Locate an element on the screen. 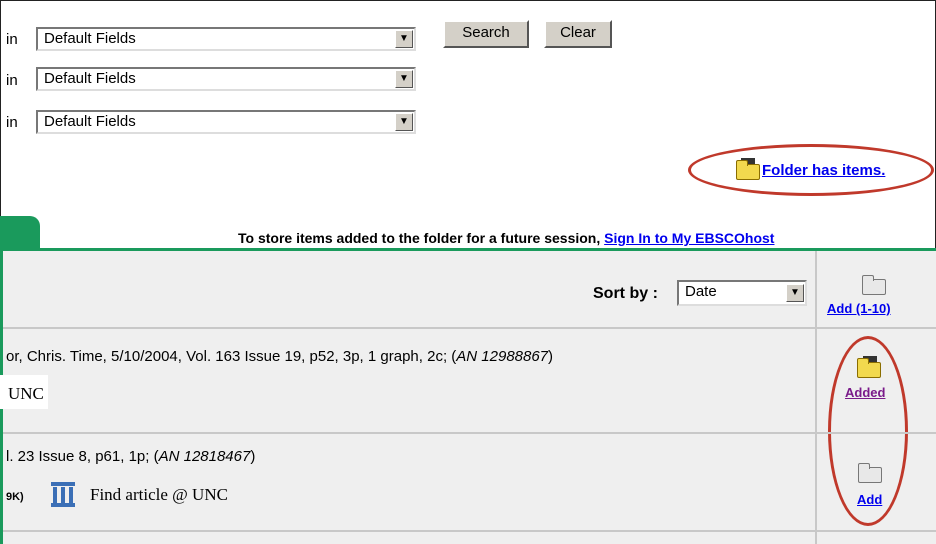 The image size is (936, 544). search-row-2-in-label: in is located at coordinates (12, 80).